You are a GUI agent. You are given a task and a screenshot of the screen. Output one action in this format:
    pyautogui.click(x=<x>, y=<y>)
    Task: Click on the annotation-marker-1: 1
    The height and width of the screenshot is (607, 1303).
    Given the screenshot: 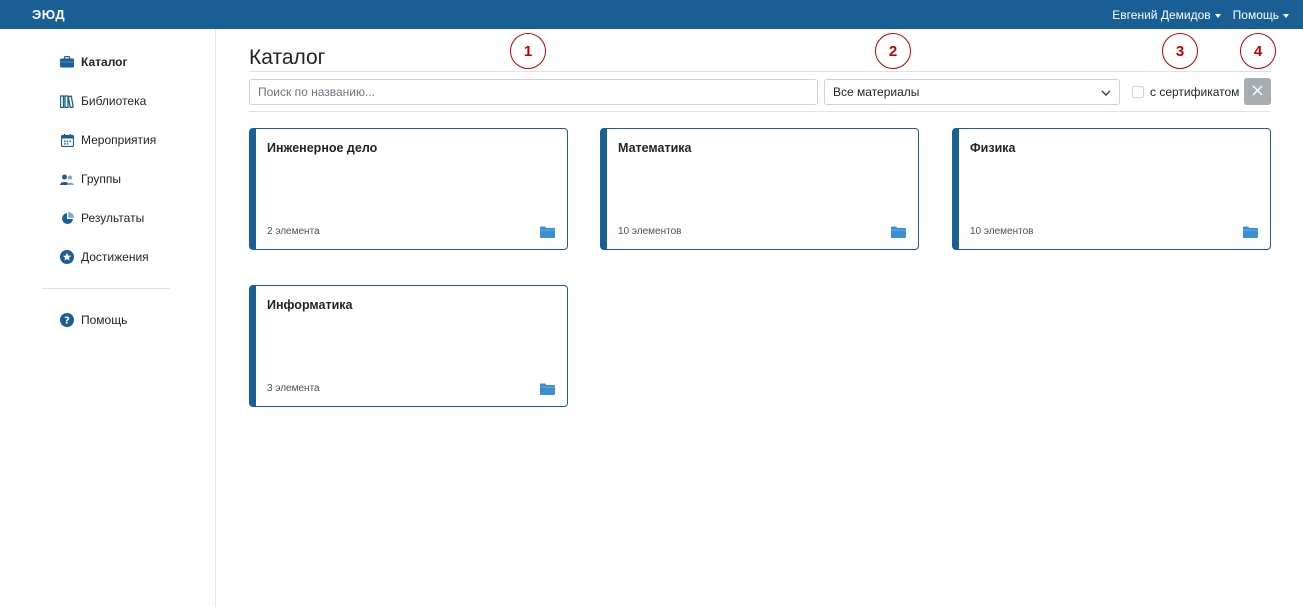 What is the action you would take?
    pyautogui.click(x=528, y=51)
    